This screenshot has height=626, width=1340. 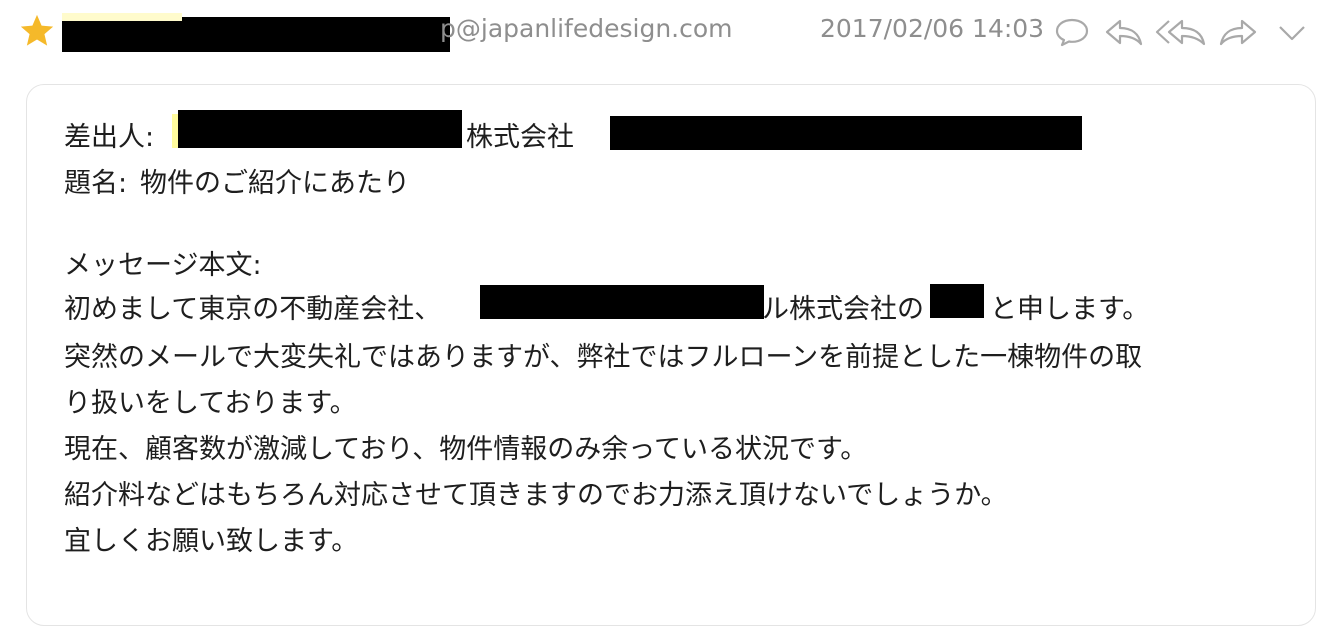 I want to click on from-label: 差出人:, so click(x=109, y=137).